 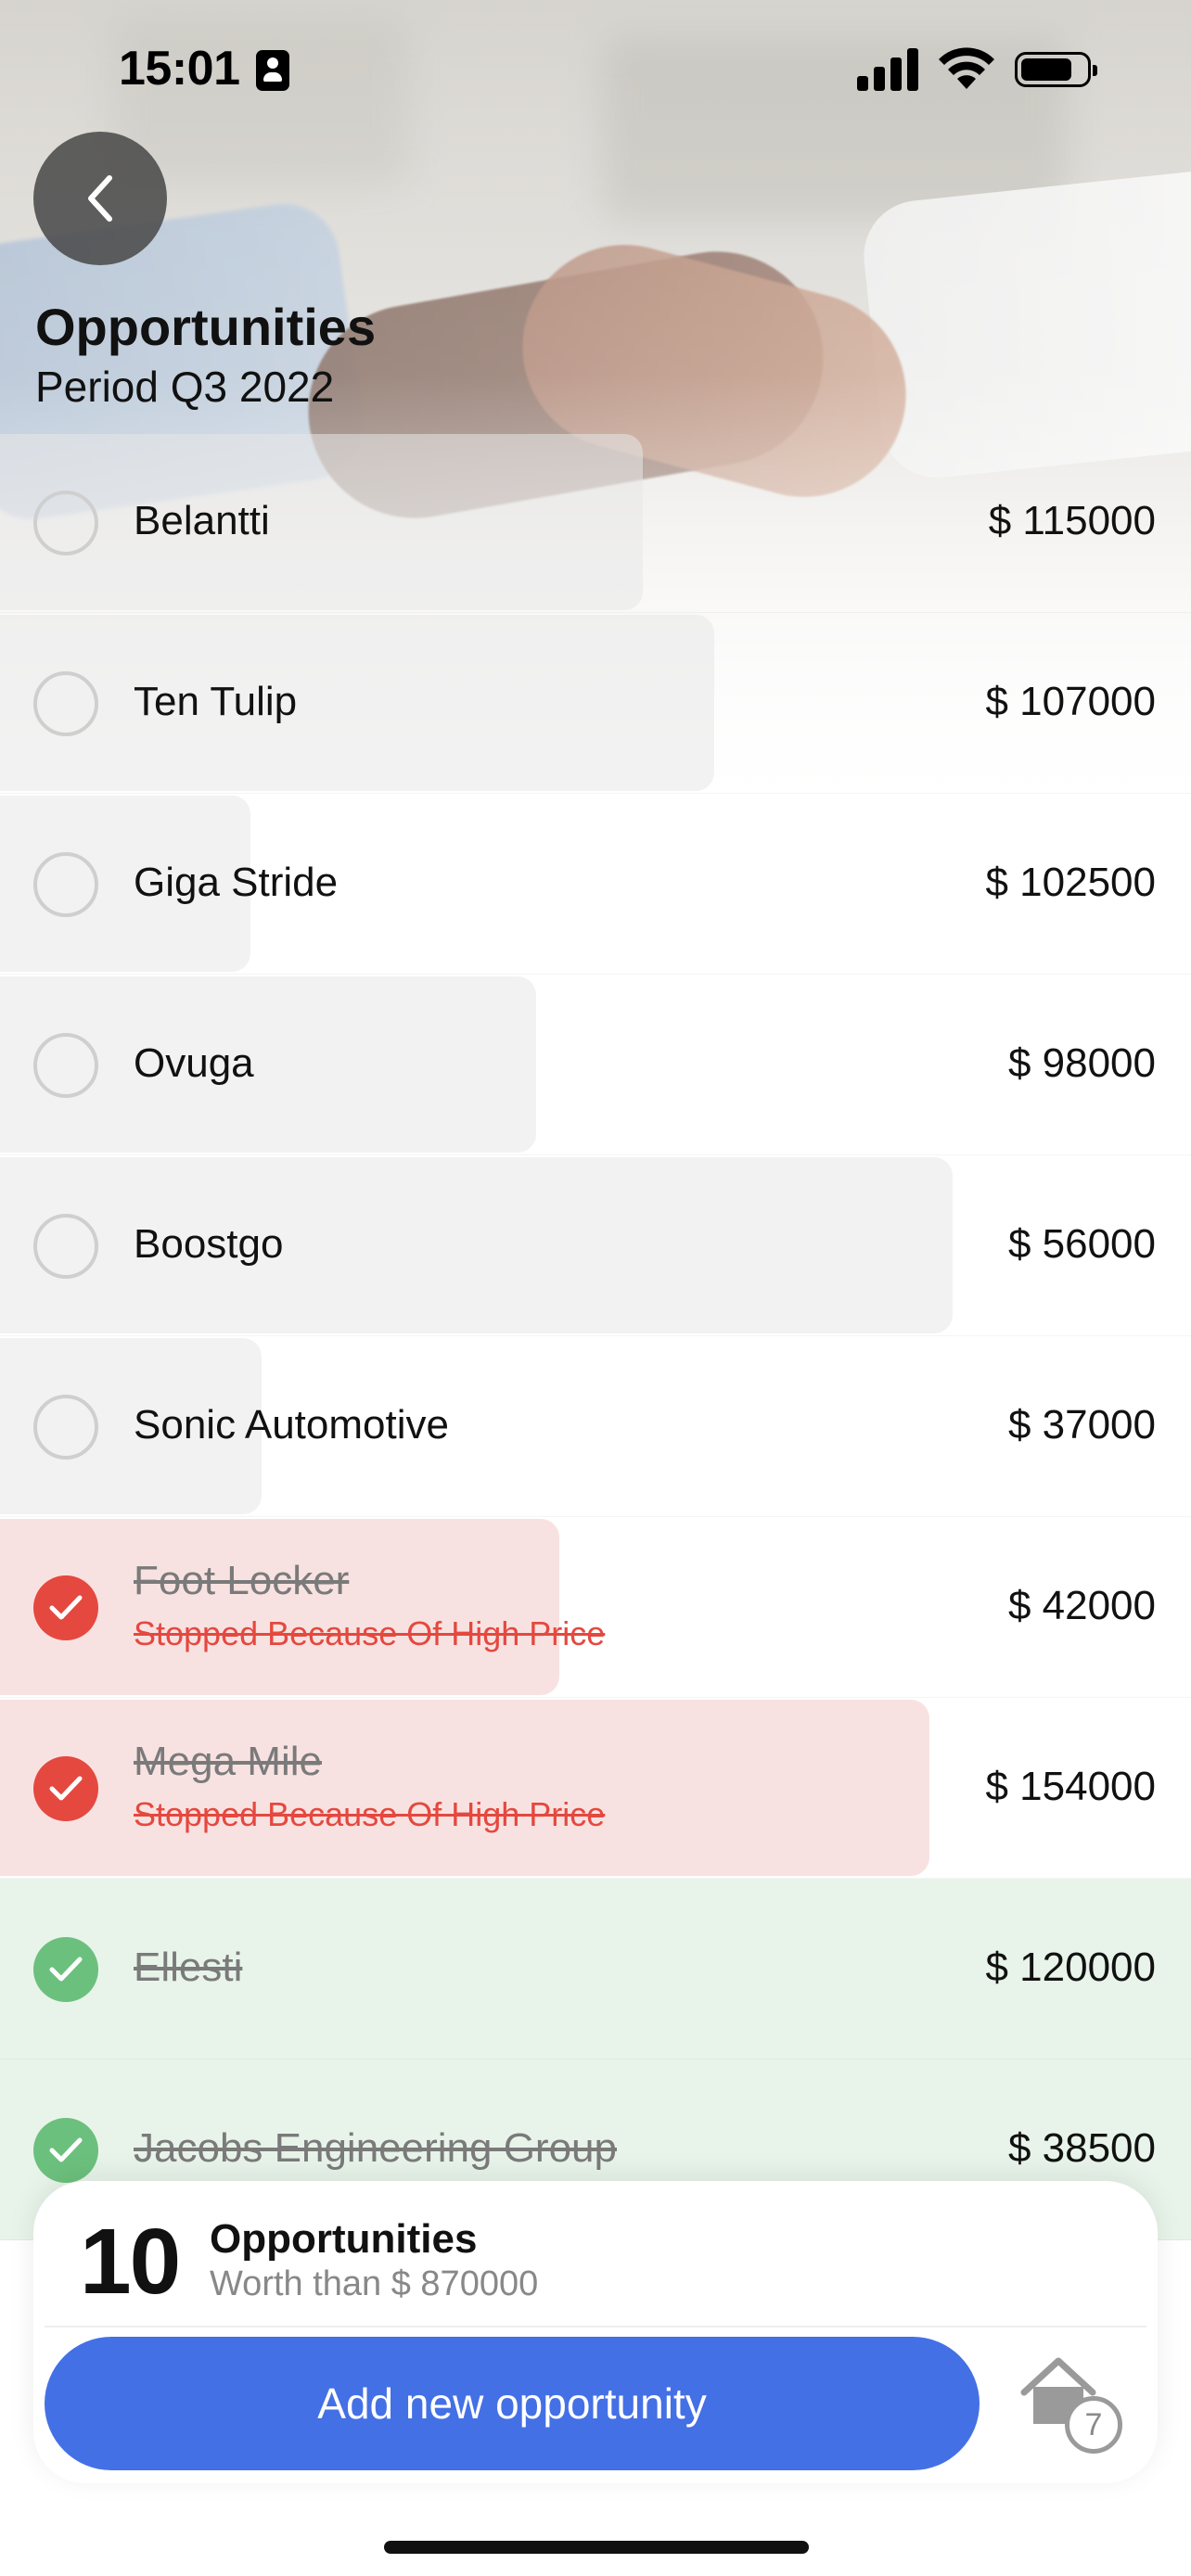 I want to click on opportunity-row: Giga Stride $ 102500, so click(x=595, y=884).